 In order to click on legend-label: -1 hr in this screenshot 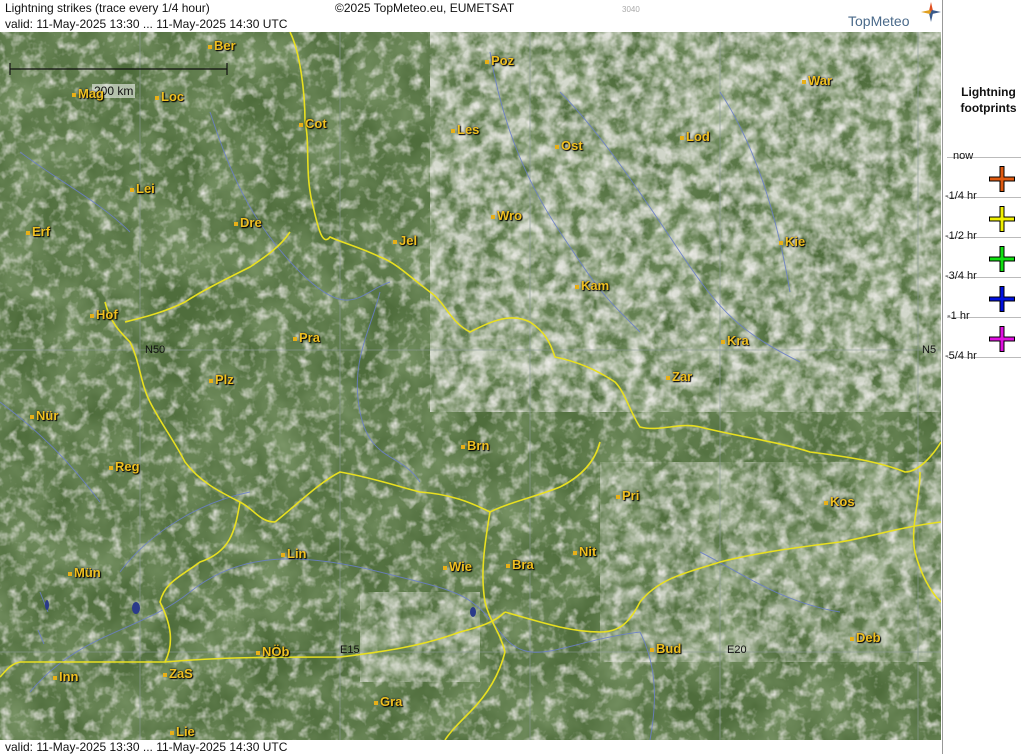, I will do `click(958, 316)`.